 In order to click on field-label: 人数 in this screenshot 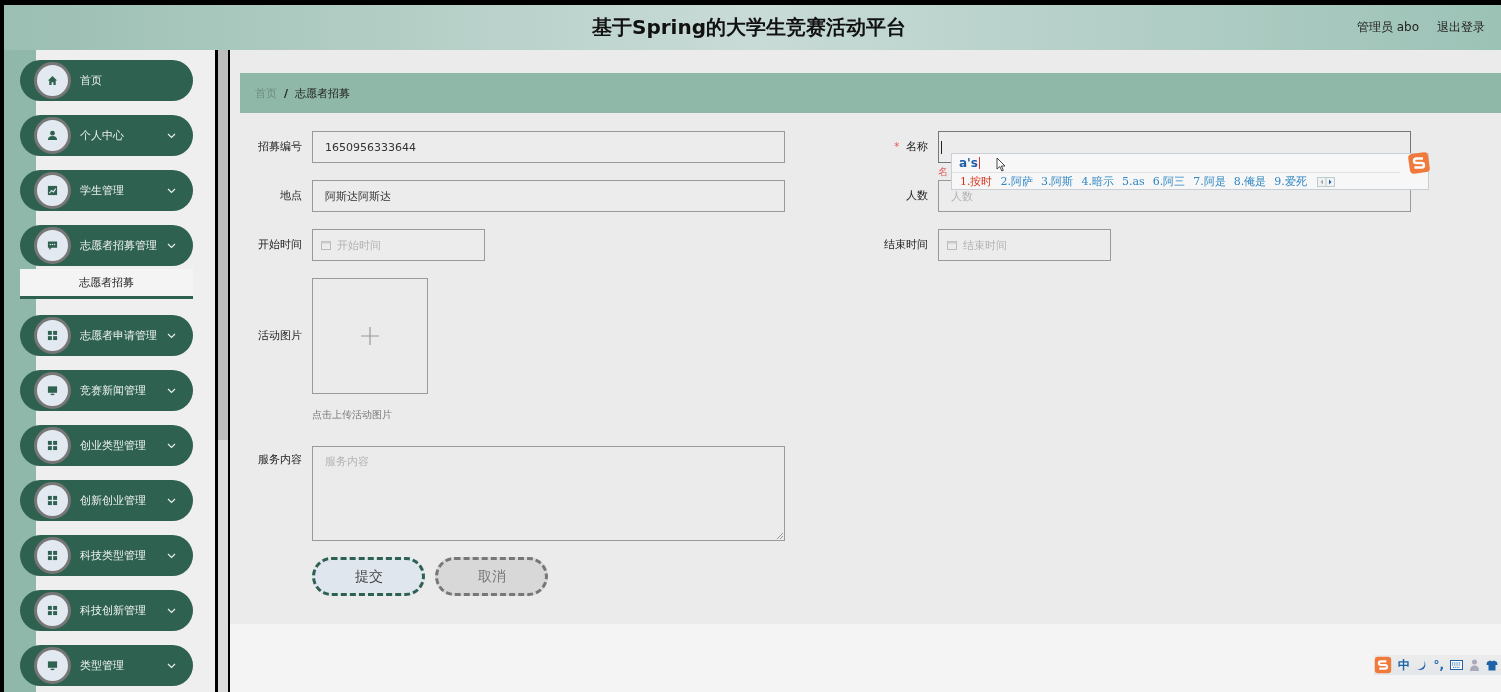, I will do `click(917, 195)`.